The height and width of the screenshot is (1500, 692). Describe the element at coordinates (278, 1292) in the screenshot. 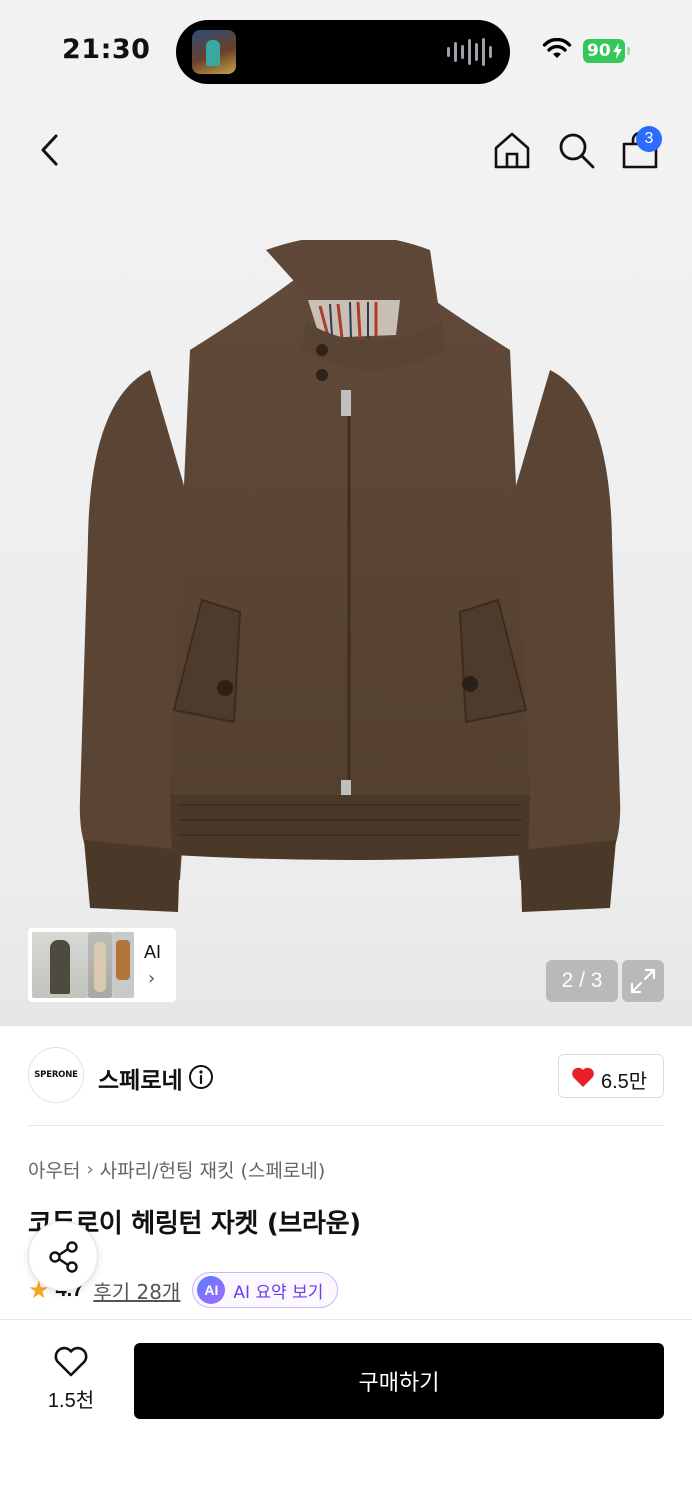

I see `ai-summary-label: AI 요약 보기` at that location.